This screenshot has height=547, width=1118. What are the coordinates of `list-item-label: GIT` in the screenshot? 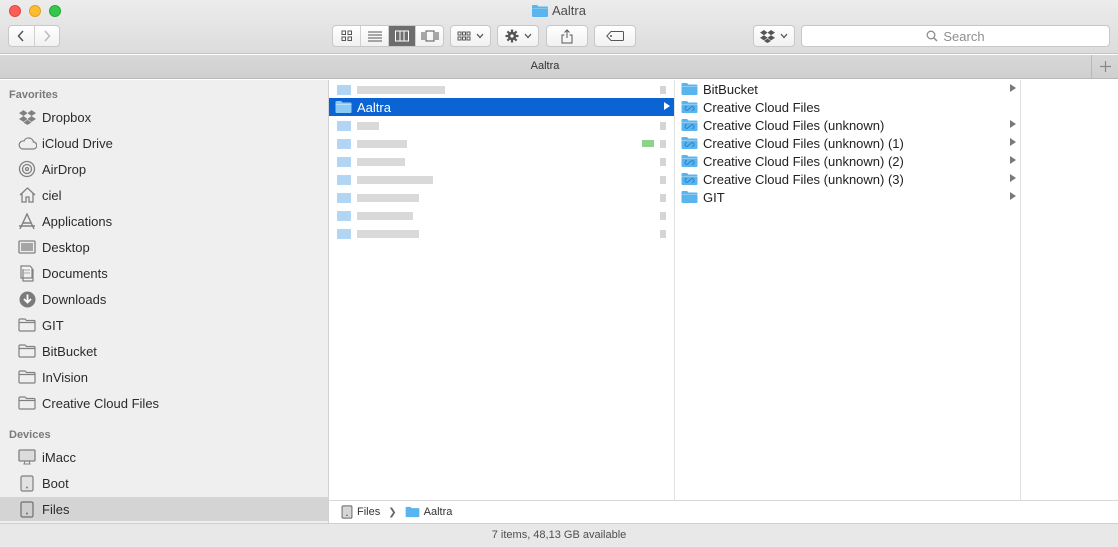 It's located at (714, 197).